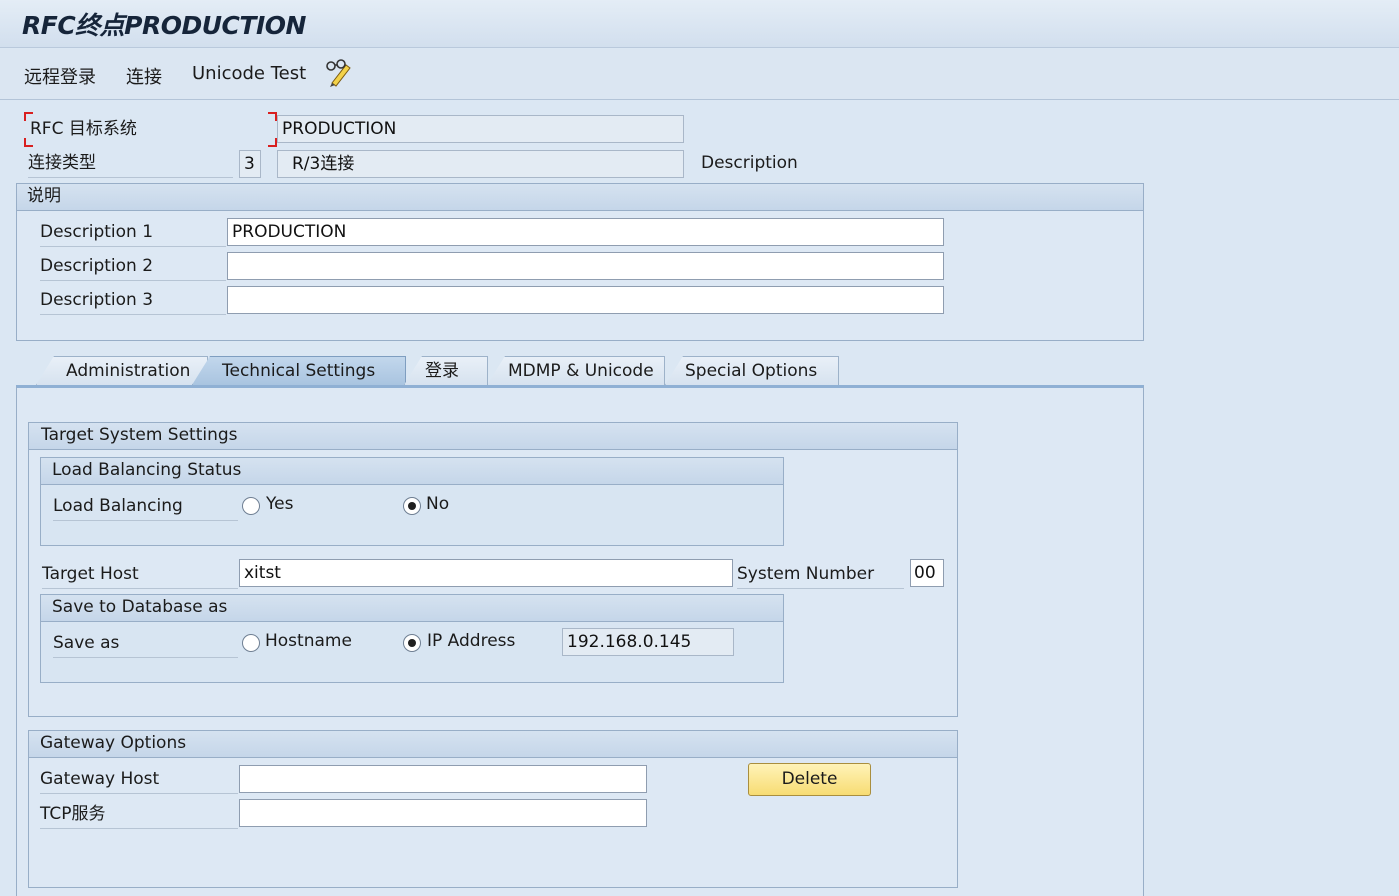 The width and height of the screenshot is (1399, 896). Describe the element at coordinates (749, 163) in the screenshot. I see `description-header-label: Description` at that location.